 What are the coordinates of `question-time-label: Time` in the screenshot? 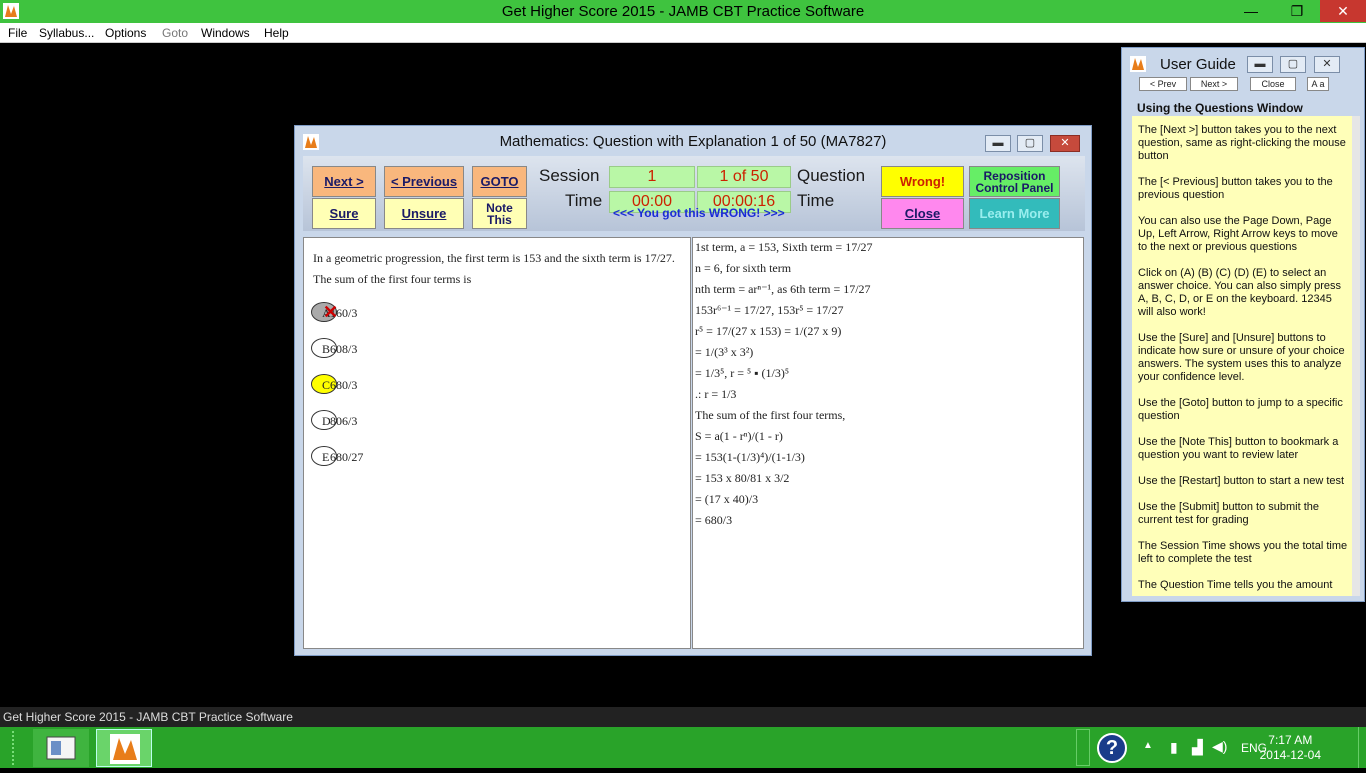 It's located at (816, 200).